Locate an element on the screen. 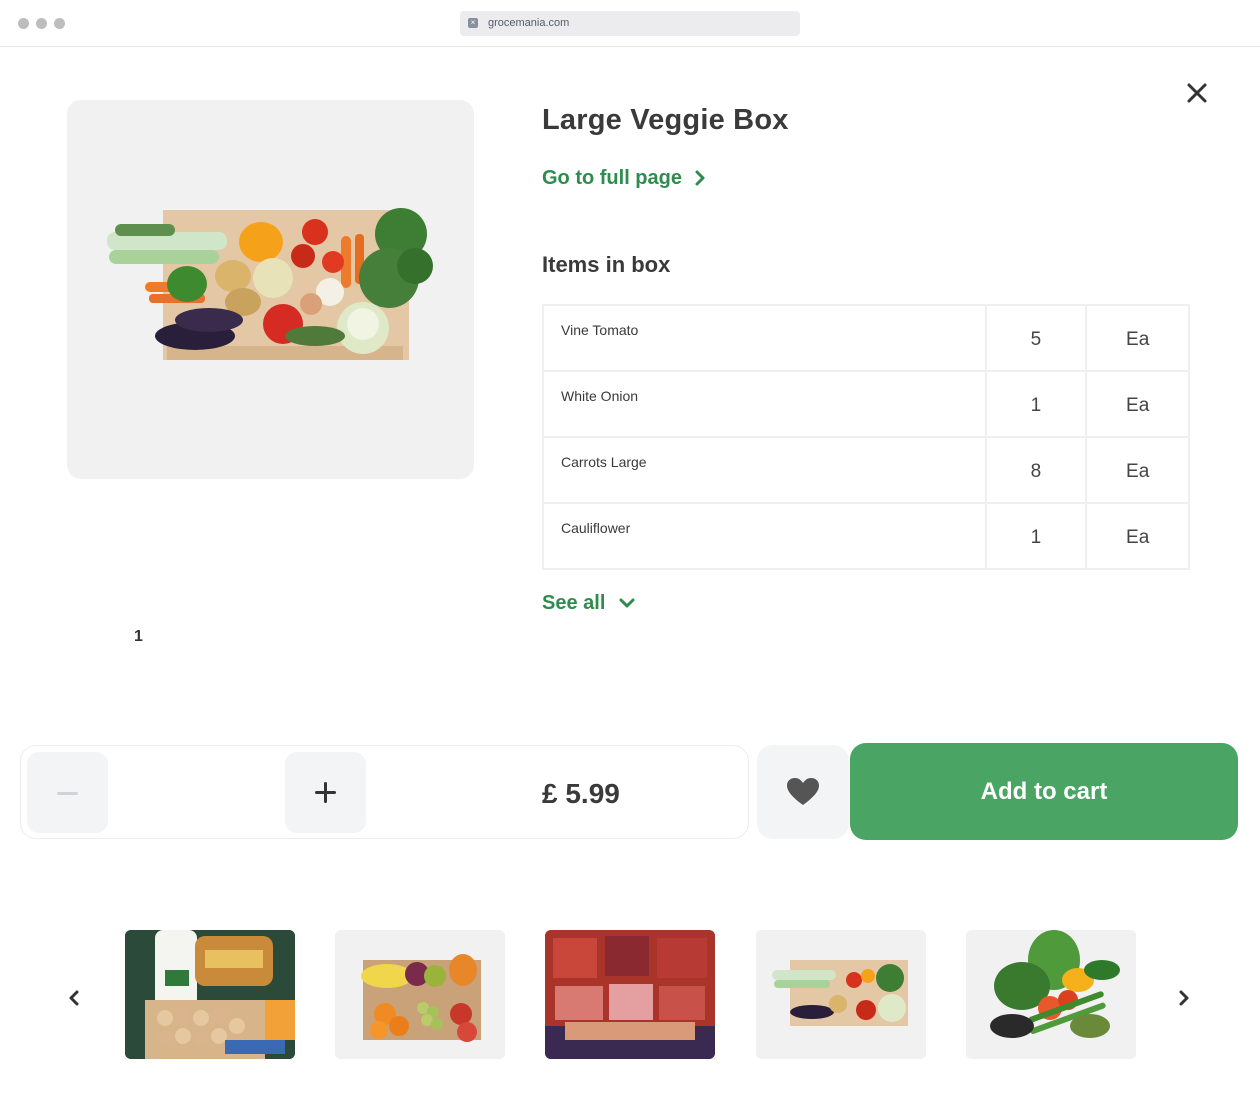 The width and height of the screenshot is (1260, 1100). browser-chrome: × grocemania.com is located at coordinates (630, 23).